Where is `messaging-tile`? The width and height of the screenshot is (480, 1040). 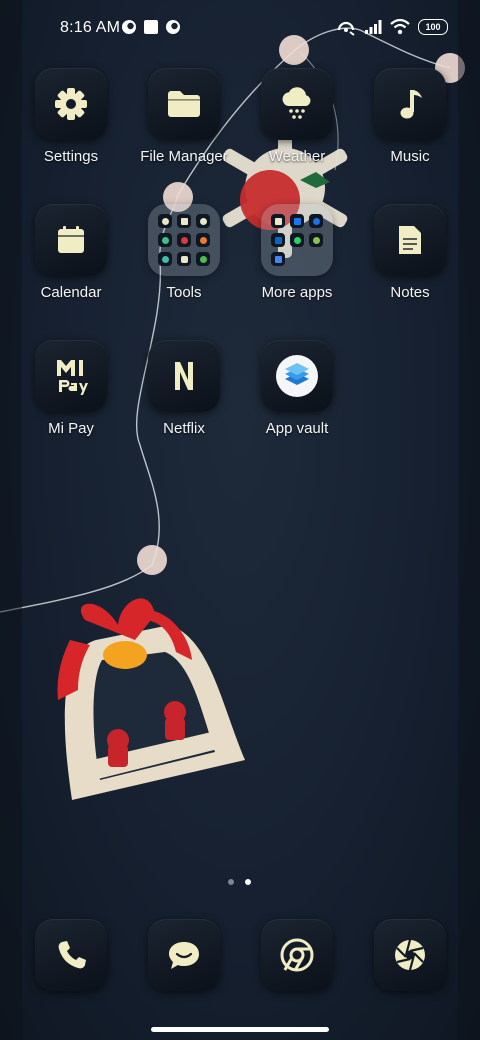 messaging-tile is located at coordinates (184, 955).